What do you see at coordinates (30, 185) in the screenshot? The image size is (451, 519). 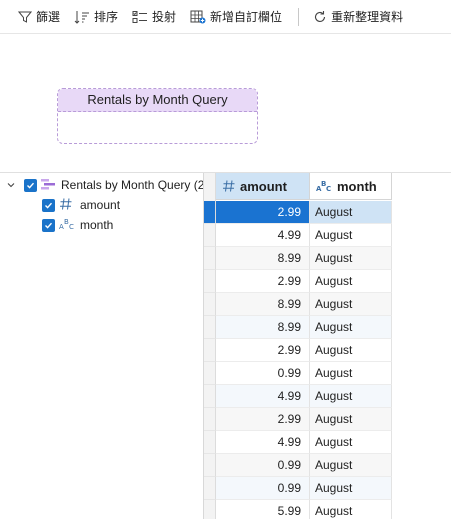 I see `root-checkbox` at bounding box center [30, 185].